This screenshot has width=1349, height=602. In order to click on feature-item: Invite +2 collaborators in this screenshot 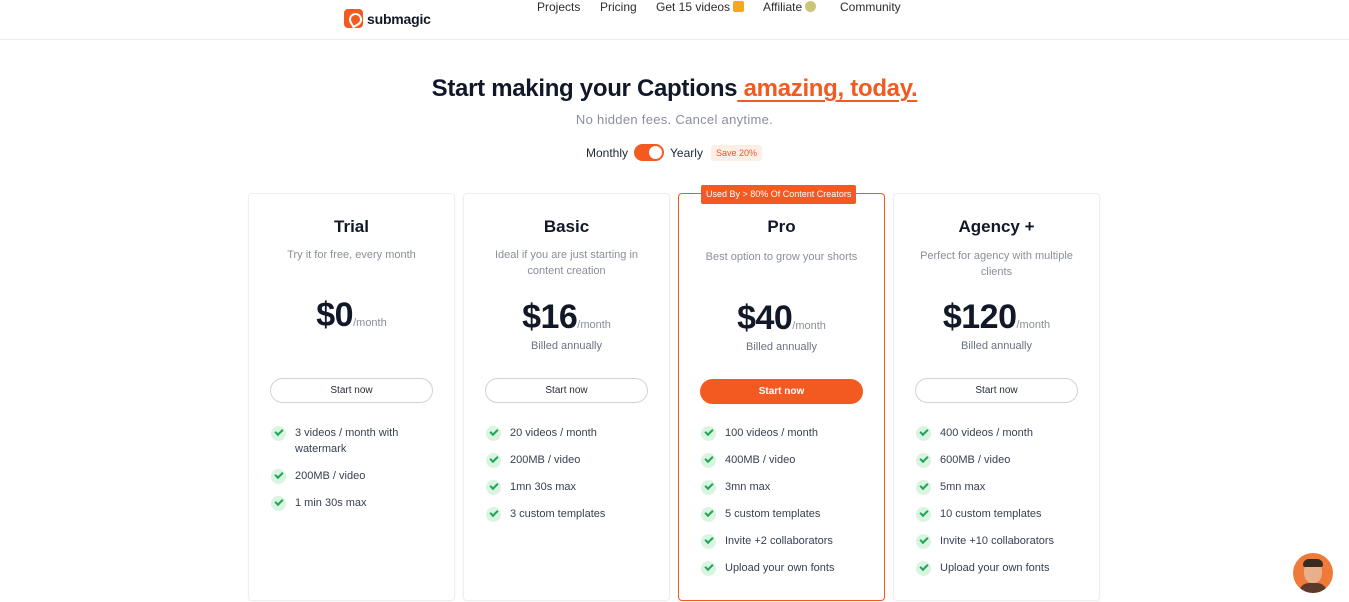, I will do `click(786, 541)`.